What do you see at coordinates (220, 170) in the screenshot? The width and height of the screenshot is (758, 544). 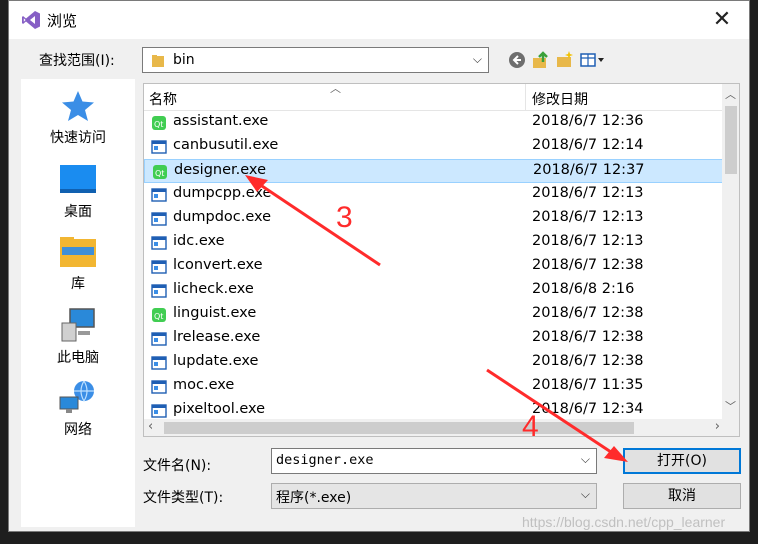 I see `file-name: designer.exe` at bounding box center [220, 170].